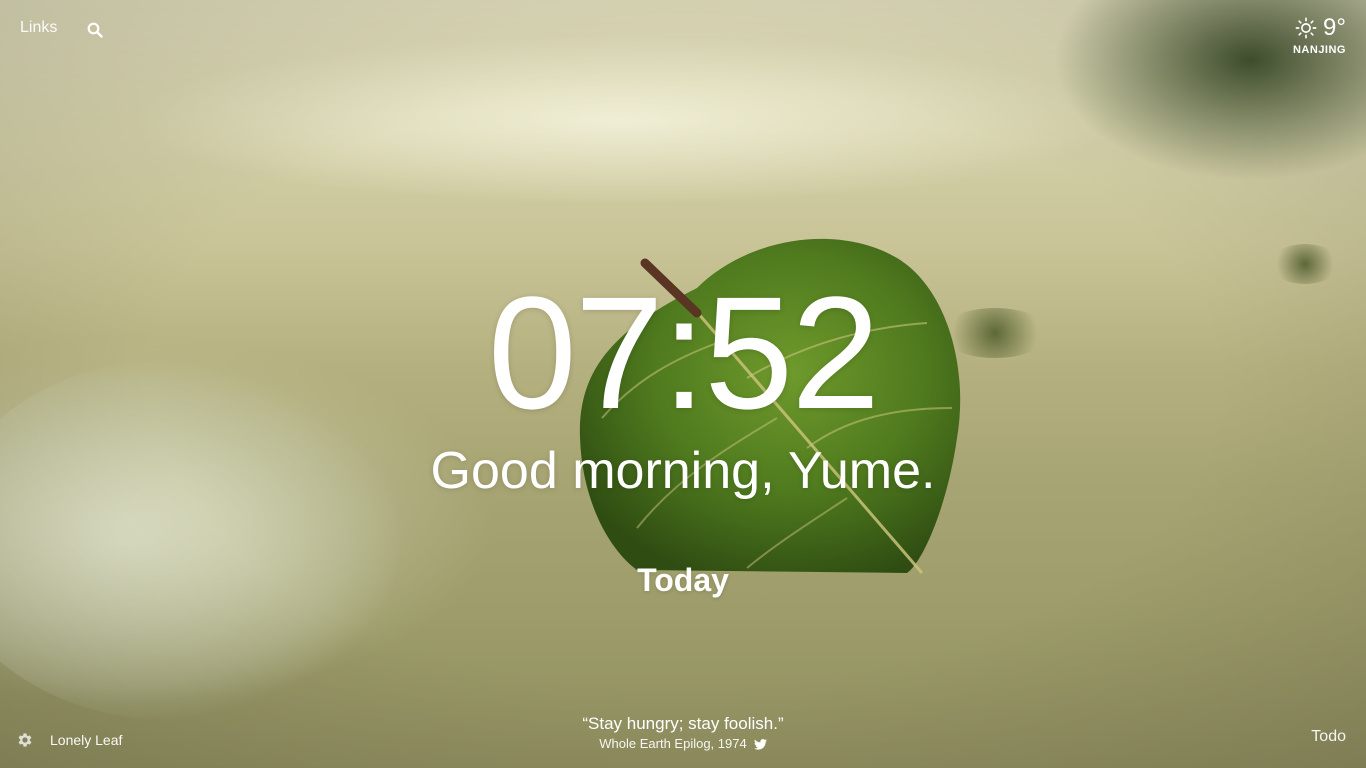 Image resolution: width=1366 pixels, height=768 pixels. What do you see at coordinates (62, 28) in the screenshot?
I see `top-left-bar: Links` at bounding box center [62, 28].